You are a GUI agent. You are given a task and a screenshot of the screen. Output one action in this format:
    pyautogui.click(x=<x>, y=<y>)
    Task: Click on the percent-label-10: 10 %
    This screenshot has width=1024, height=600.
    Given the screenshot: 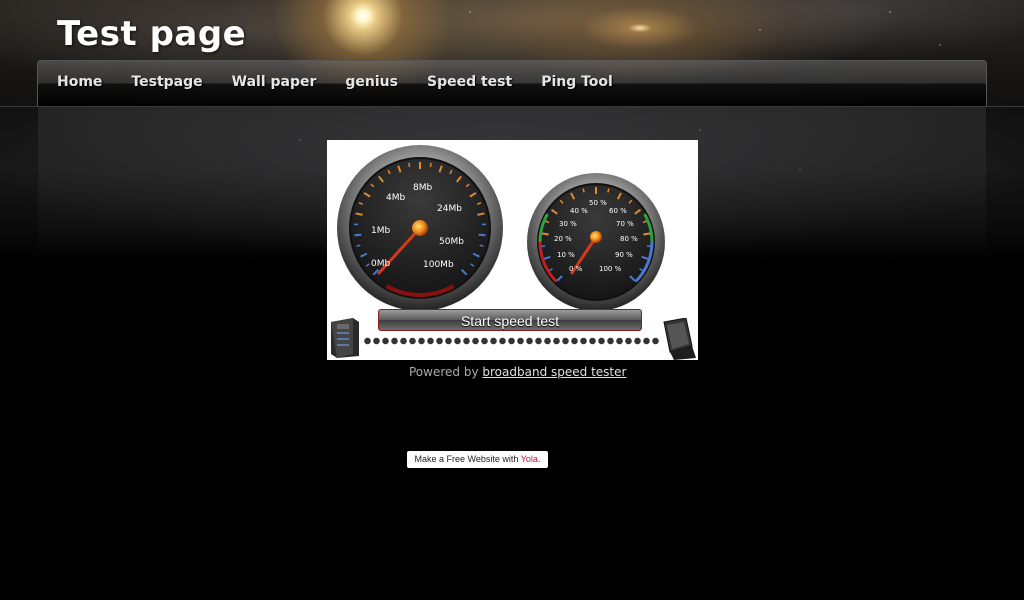 What is the action you would take?
    pyautogui.click(x=566, y=255)
    